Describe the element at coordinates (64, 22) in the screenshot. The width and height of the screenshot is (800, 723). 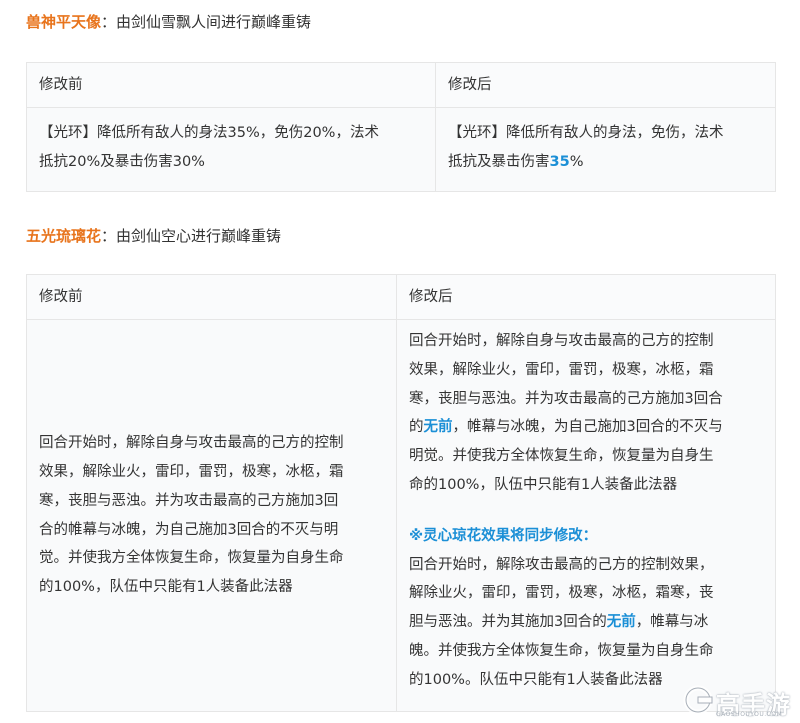
I see `item-name: 兽神平天像` at that location.